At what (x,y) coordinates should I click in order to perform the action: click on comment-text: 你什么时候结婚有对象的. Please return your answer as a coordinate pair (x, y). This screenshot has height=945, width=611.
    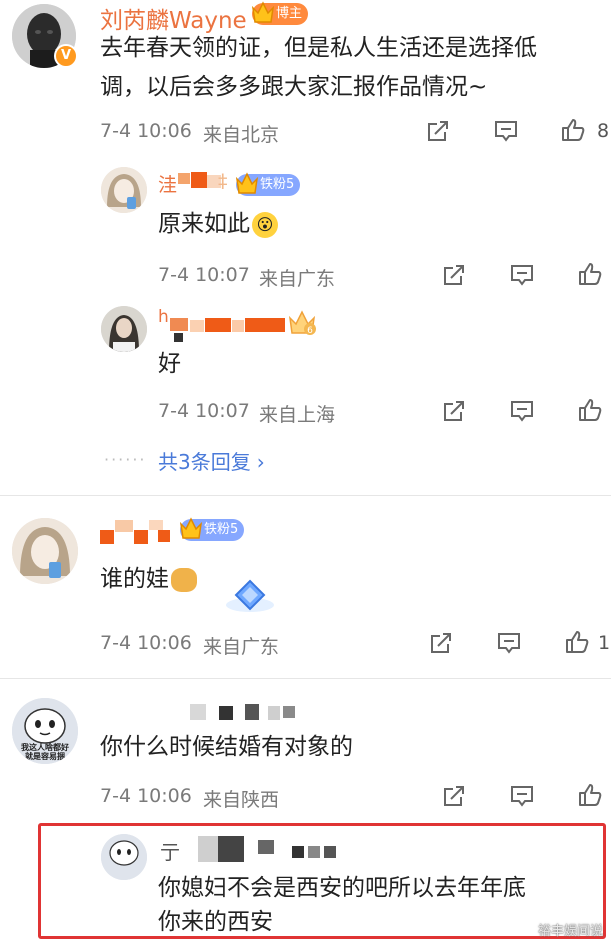
    Looking at the image, I should click on (226, 747).